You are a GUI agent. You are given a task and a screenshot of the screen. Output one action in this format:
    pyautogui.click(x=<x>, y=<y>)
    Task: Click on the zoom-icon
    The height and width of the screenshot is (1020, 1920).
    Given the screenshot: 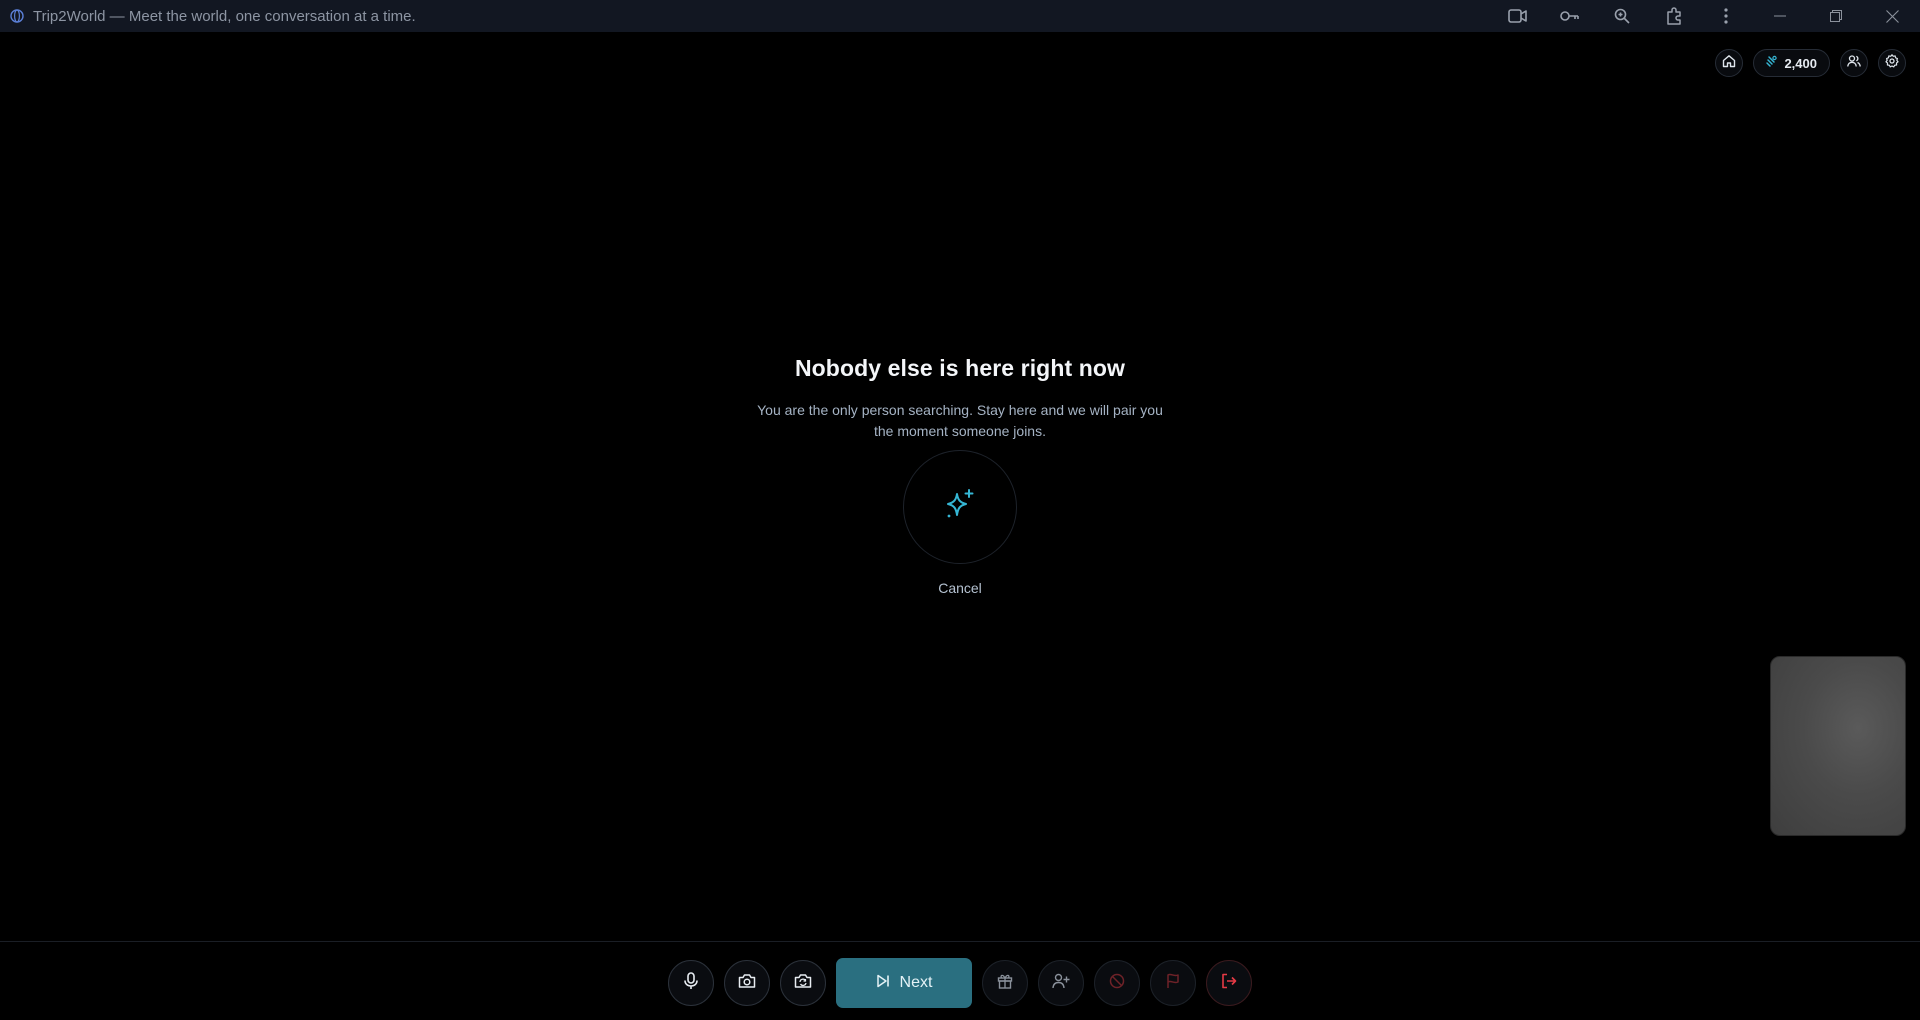 What is the action you would take?
    pyautogui.click(x=1622, y=16)
    